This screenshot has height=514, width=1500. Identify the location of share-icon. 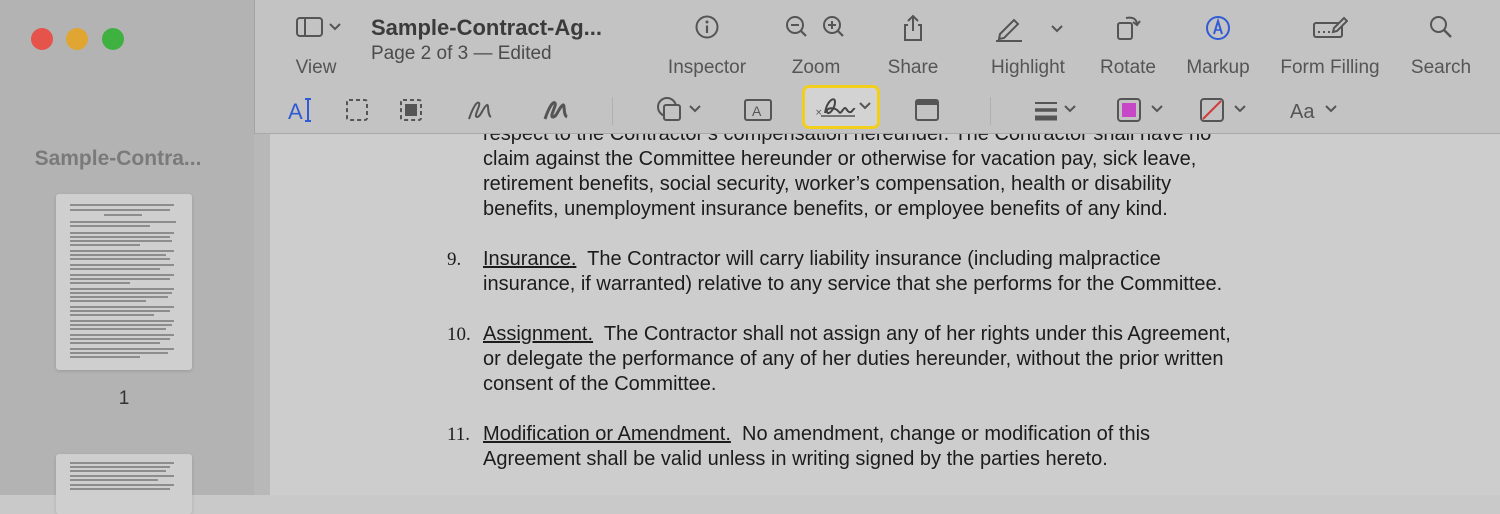
(913, 27).